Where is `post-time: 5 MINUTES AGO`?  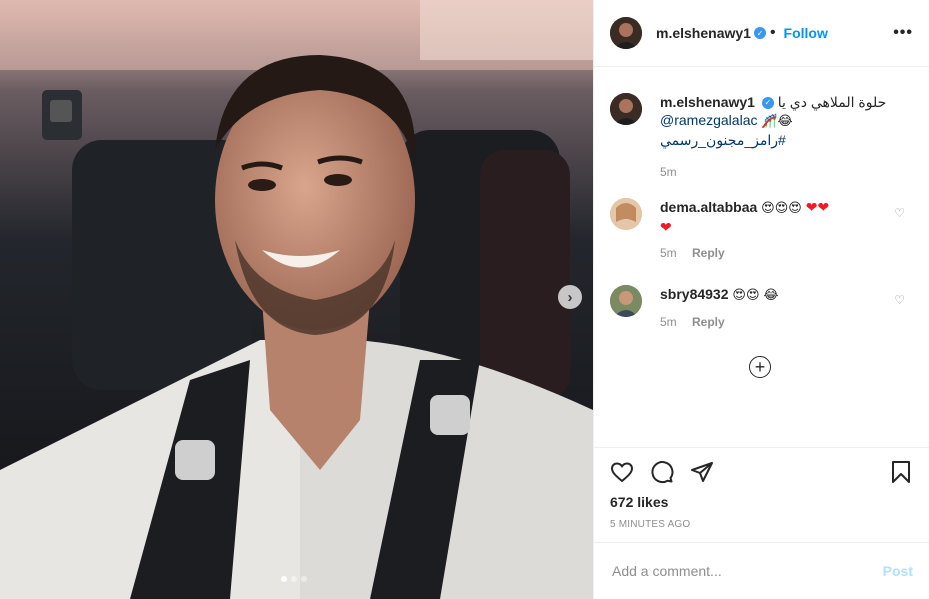
post-time: 5 MINUTES AGO is located at coordinates (650, 524).